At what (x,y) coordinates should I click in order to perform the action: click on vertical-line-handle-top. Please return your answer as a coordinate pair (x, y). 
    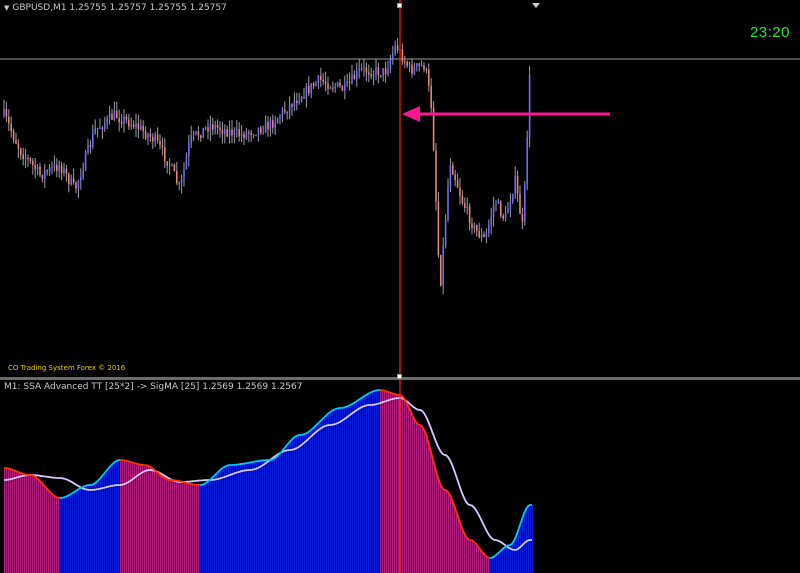
    Looking at the image, I should click on (399, 5).